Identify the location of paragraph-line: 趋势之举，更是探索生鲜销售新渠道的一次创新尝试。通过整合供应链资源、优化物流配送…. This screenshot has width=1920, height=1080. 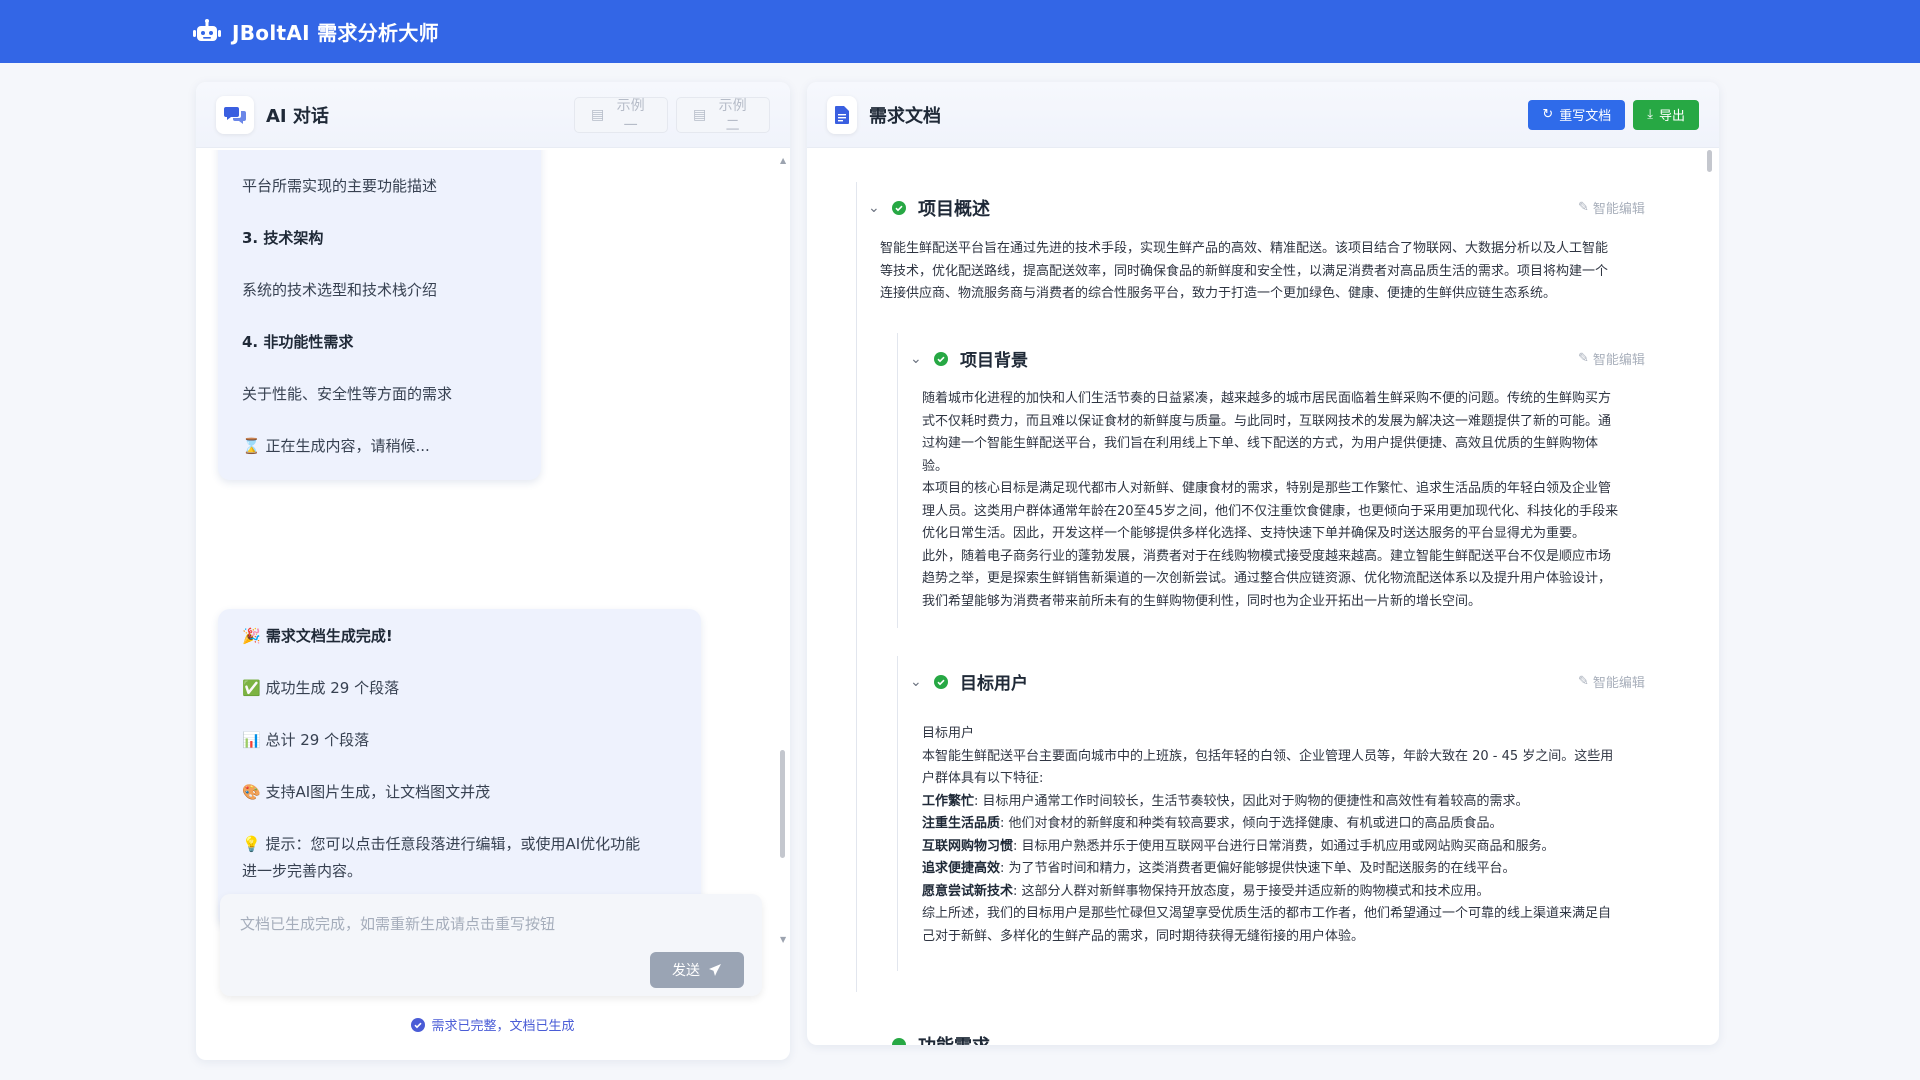
(1302, 579).